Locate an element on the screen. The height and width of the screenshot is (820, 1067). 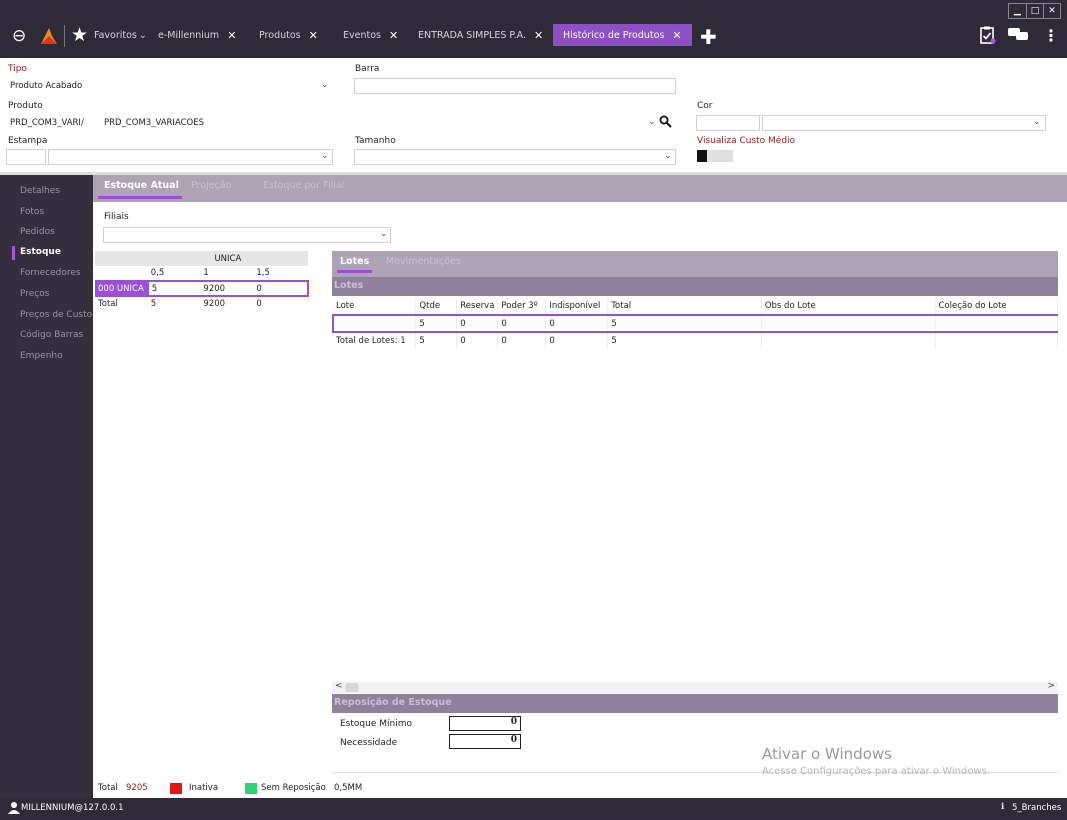
minimize-button: ▁ is located at coordinates (1017, 11).